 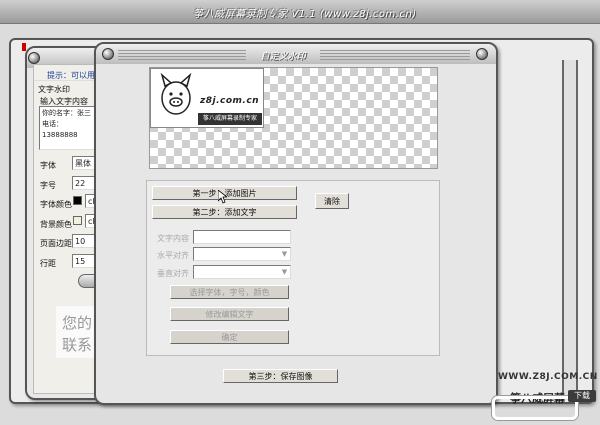 I want to click on preview-text-2: 联系, so click(x=77, y=345).